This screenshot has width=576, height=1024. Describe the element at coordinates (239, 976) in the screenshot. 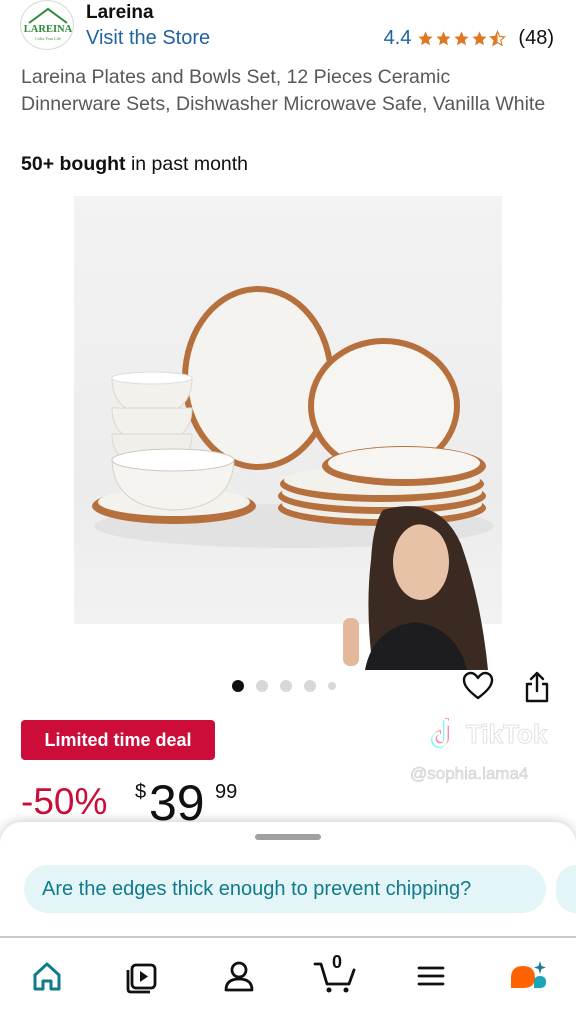

I see `account-icon` at that location.